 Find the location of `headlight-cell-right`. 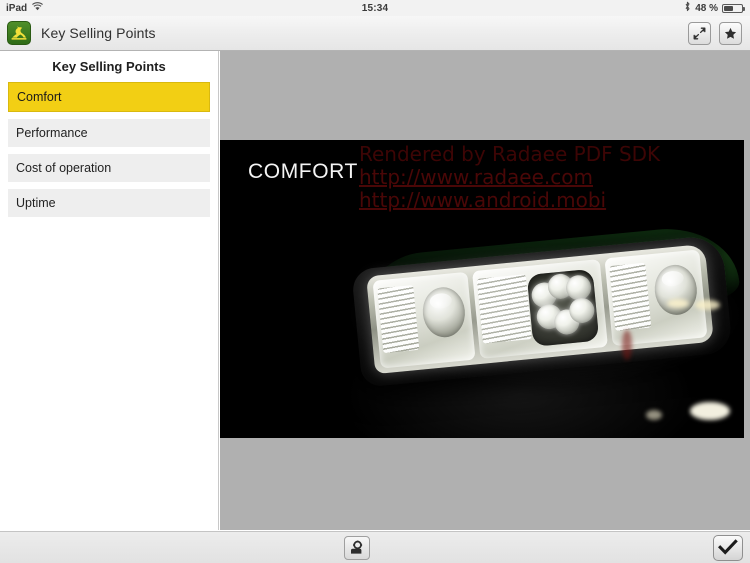

headlight-cell-right is located at coordinates (656, 298).